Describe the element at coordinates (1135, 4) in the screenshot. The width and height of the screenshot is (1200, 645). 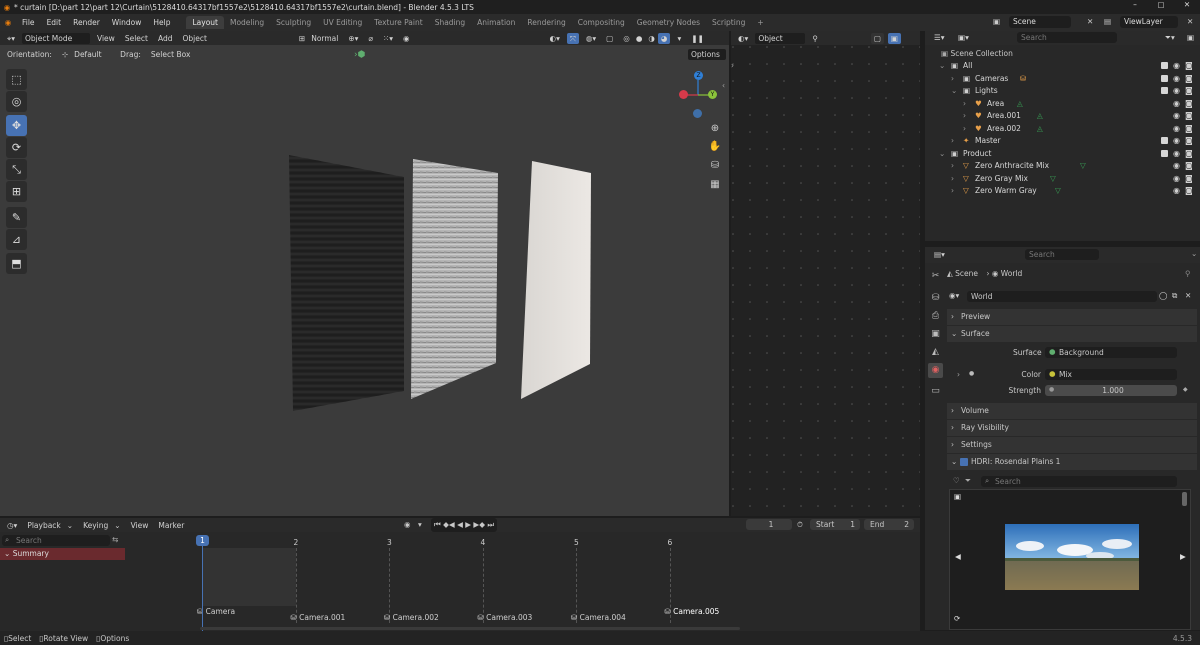
I see `minimize-button: –` at that location.